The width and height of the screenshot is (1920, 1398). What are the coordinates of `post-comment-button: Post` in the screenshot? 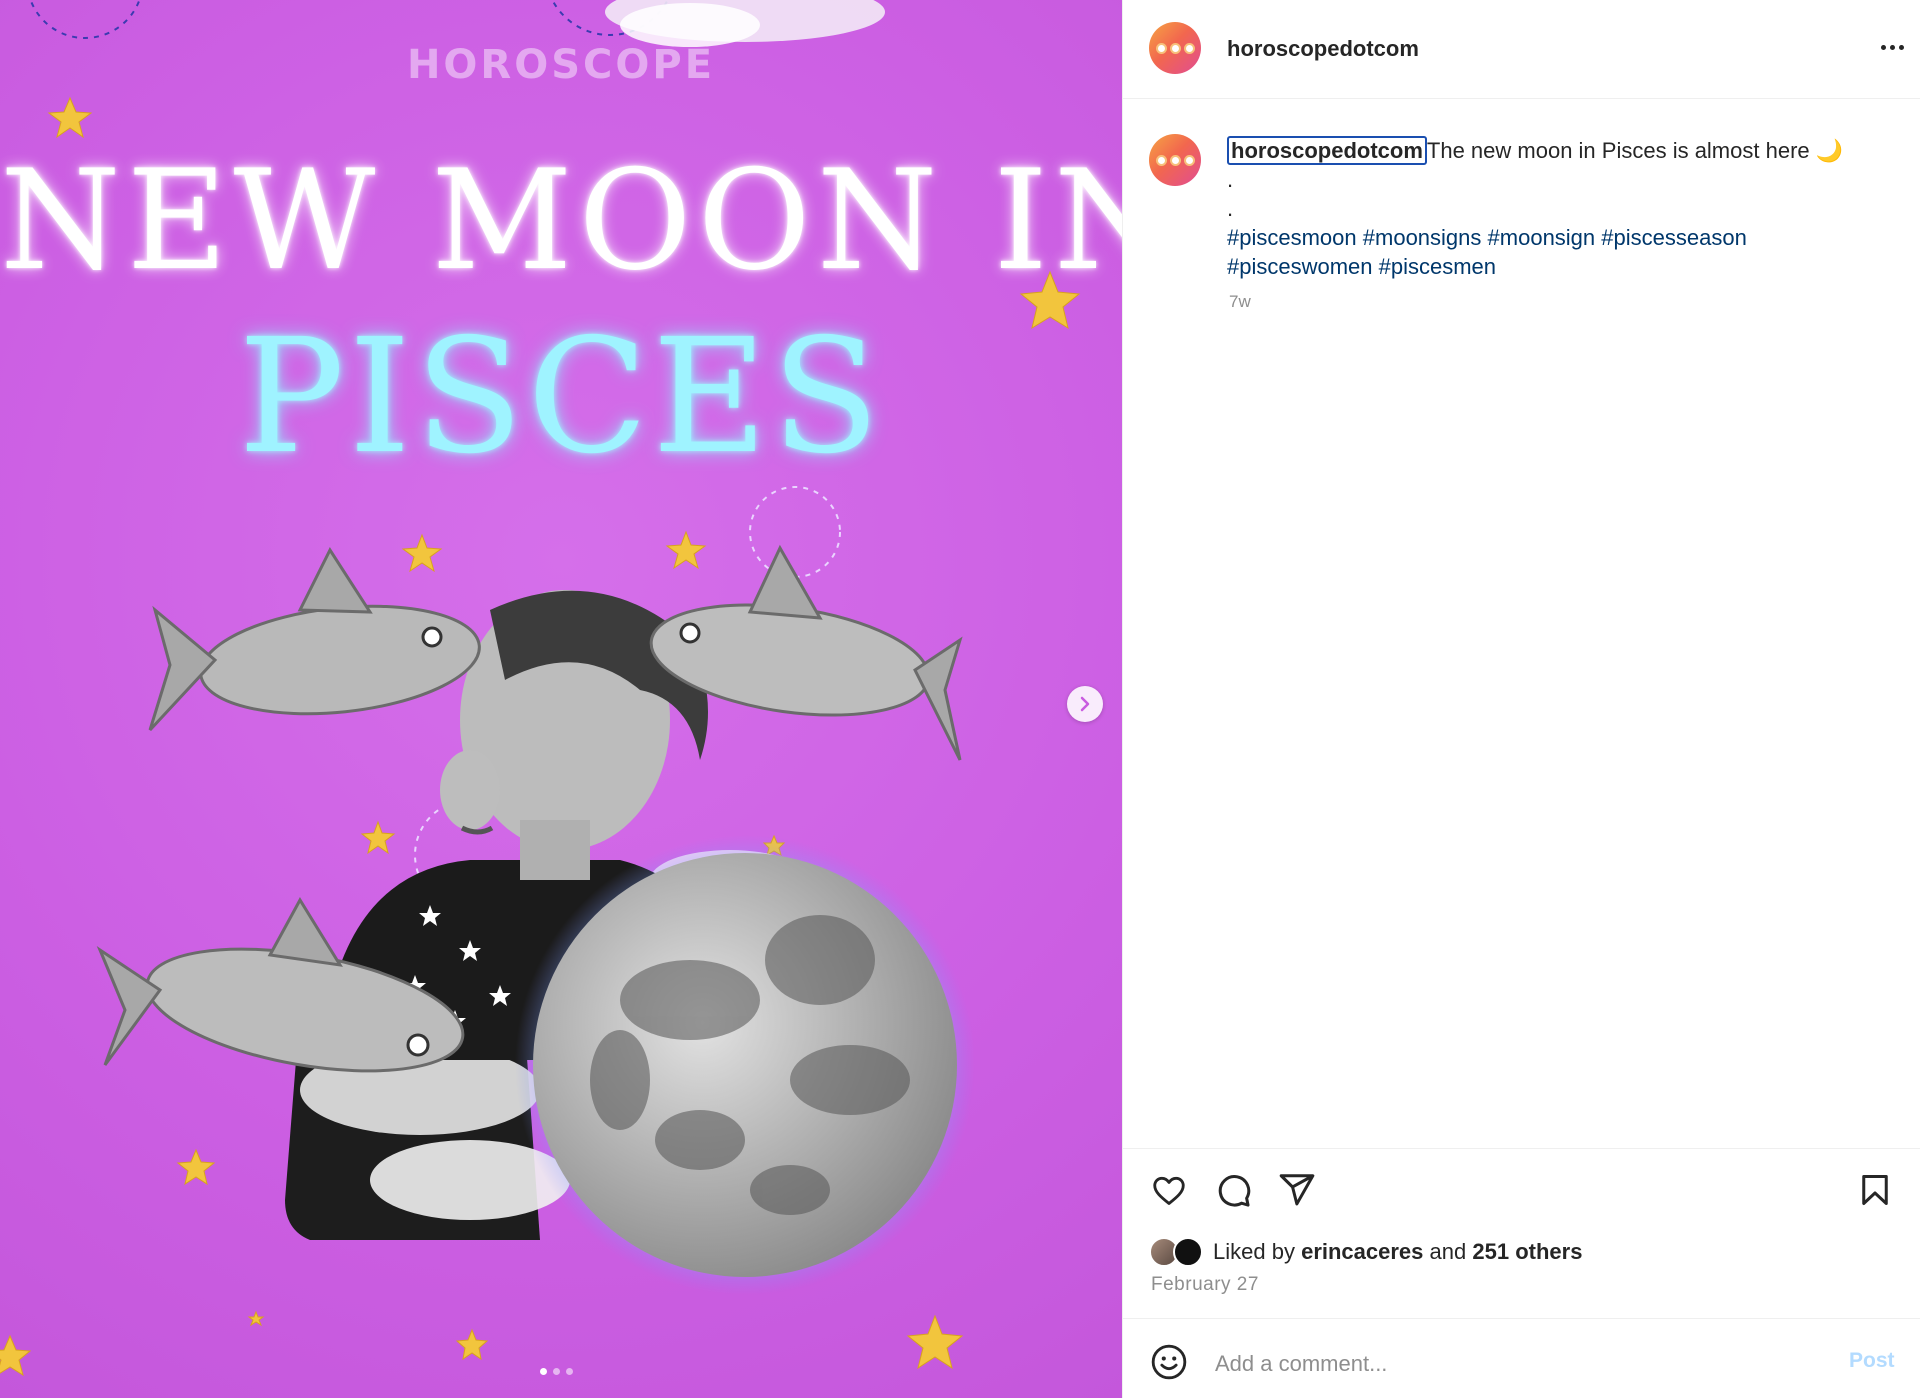 It's located at (1872, 1361).